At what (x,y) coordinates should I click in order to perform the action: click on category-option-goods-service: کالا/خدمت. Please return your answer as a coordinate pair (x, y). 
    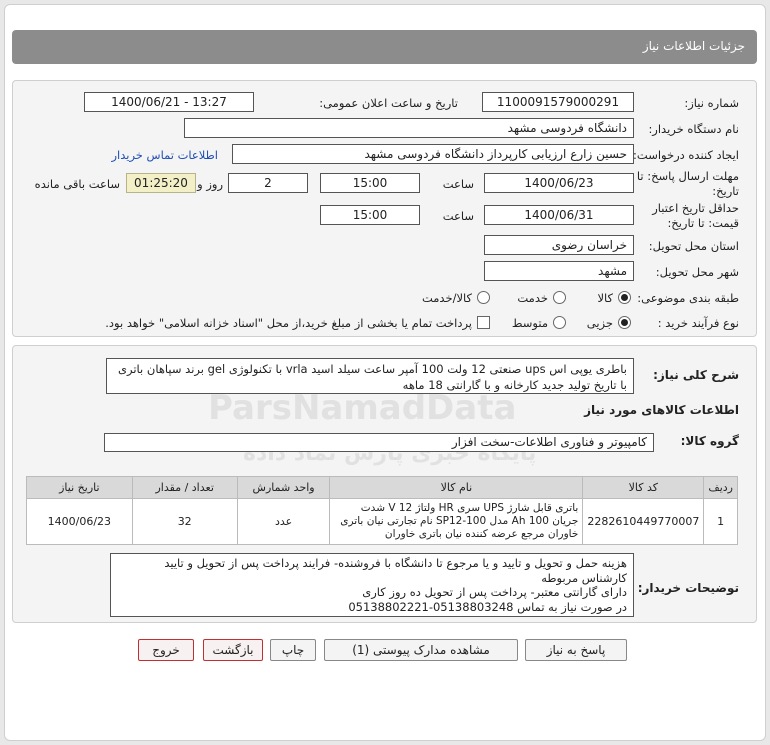
    Looking at the image, I should click on (446, 298).